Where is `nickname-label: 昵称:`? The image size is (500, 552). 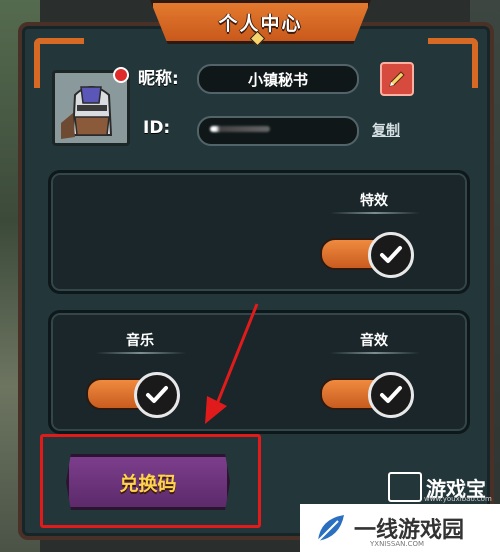 nickname-label: 昵称: is located at coordinates (158, 79).